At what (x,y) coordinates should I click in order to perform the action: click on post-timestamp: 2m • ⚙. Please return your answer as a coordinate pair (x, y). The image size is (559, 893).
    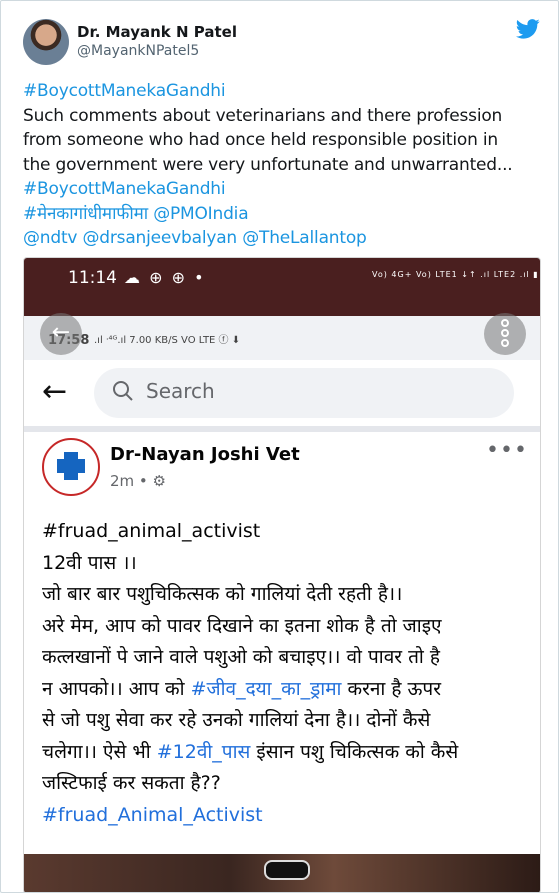
    Looking at the image, I should click on (138, 481).